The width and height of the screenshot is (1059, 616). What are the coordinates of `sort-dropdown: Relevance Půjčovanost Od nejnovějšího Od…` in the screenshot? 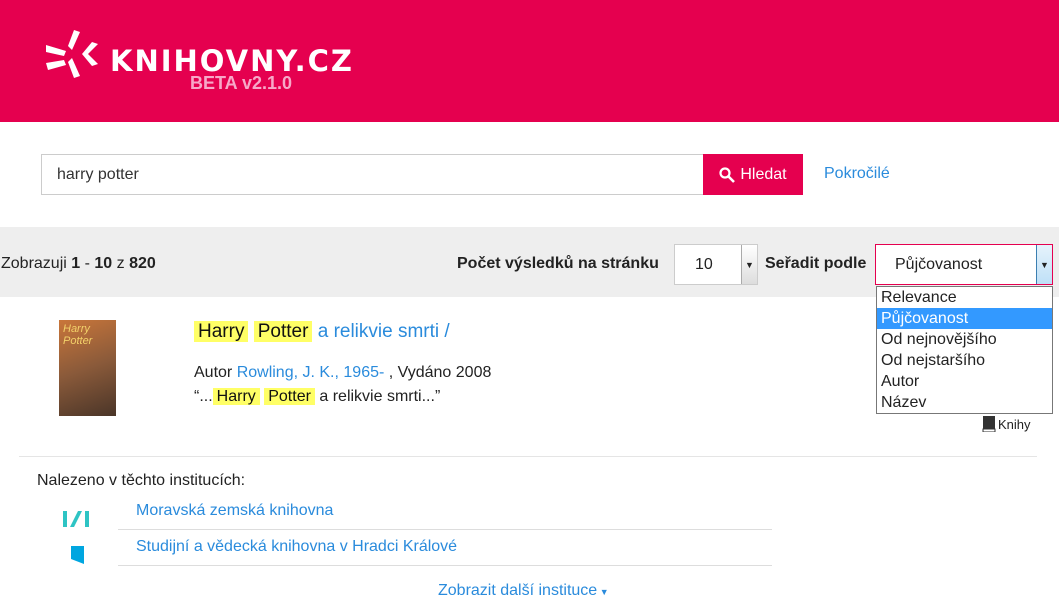 It's located at (964, 350).